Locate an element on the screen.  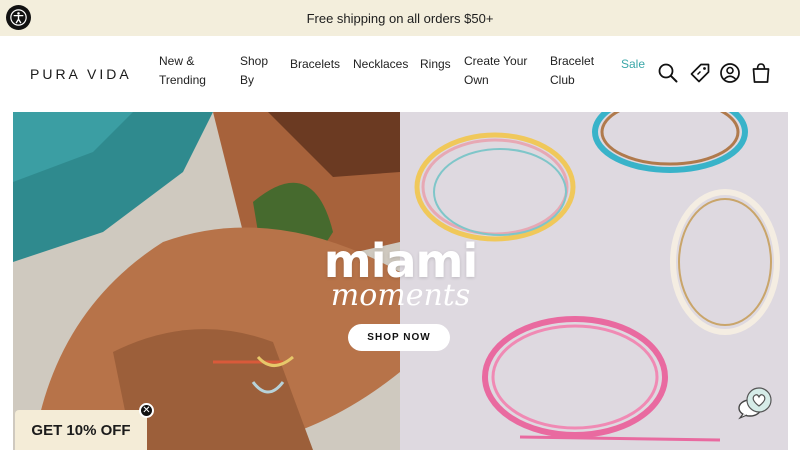
discount-tab: GET 10% OFF is located at coordinates (81, 430).